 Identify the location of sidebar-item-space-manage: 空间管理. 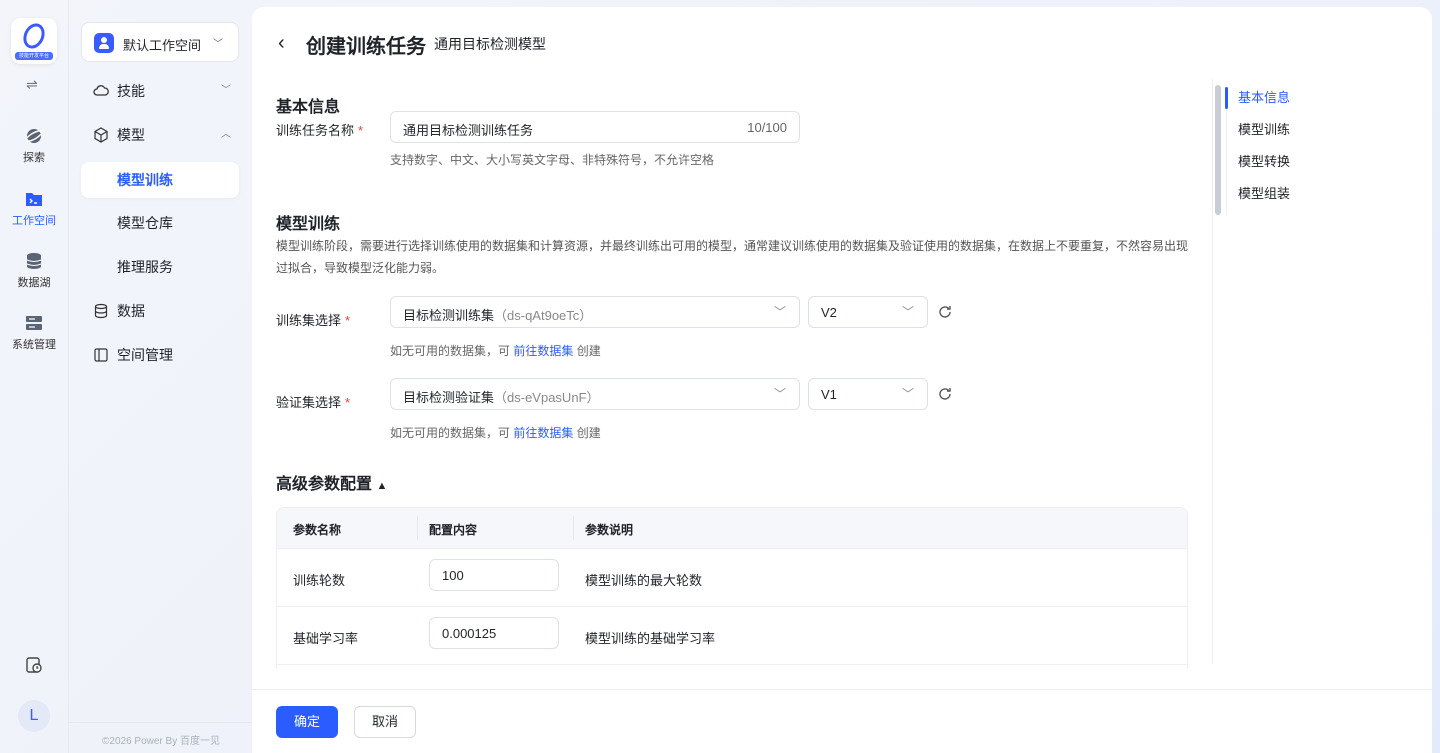
(160, 355).